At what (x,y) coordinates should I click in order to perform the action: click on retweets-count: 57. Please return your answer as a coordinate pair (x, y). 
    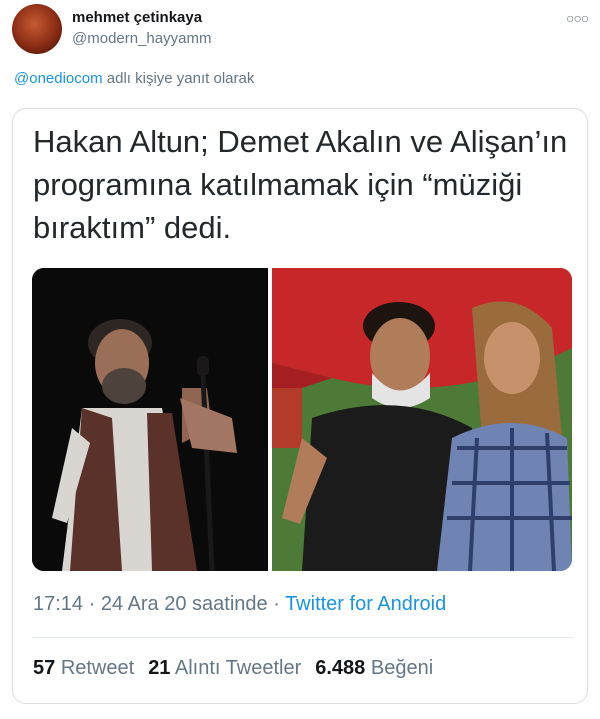
    Looking at the image, I should click on (44, 668).